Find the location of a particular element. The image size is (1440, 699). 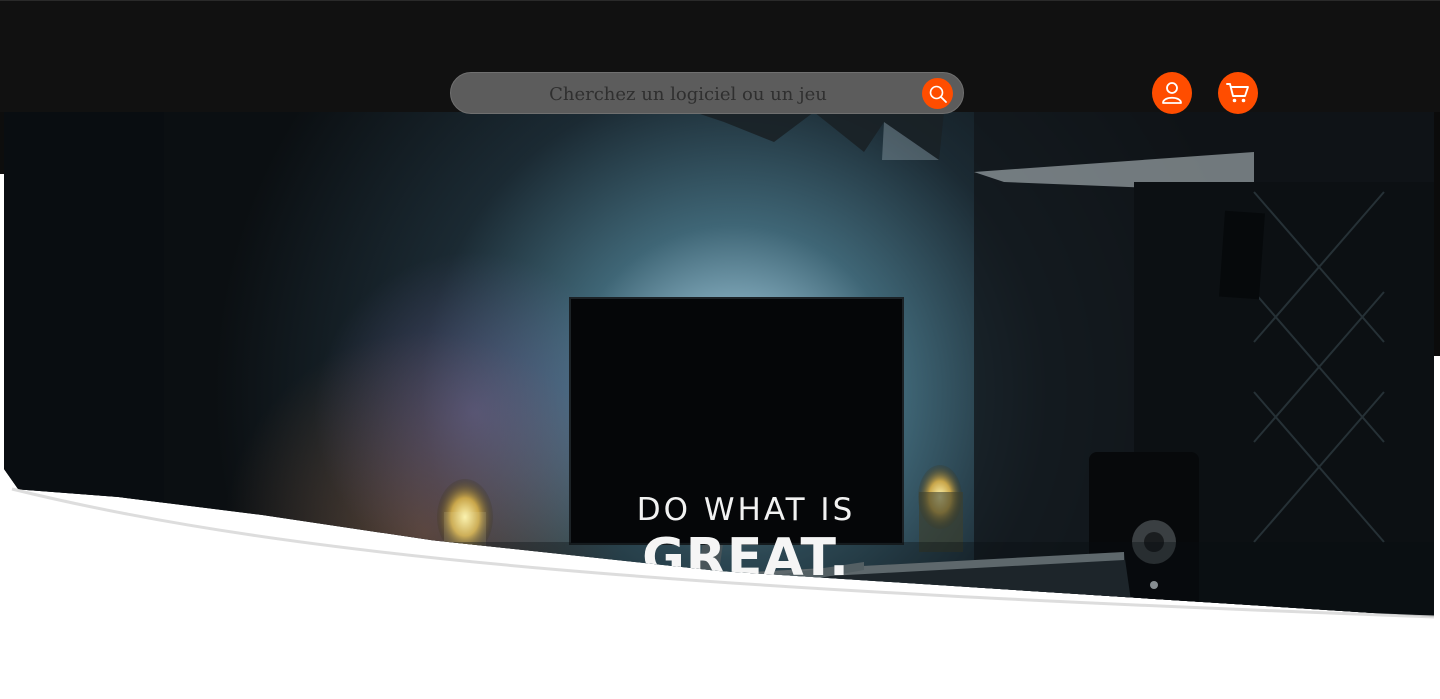

user-icon is located at coordinates (1172, 93).